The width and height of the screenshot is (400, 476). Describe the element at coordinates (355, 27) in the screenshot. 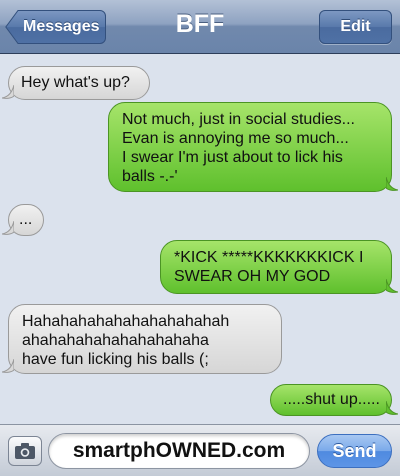

I see `edit-button: Edit` at that location.